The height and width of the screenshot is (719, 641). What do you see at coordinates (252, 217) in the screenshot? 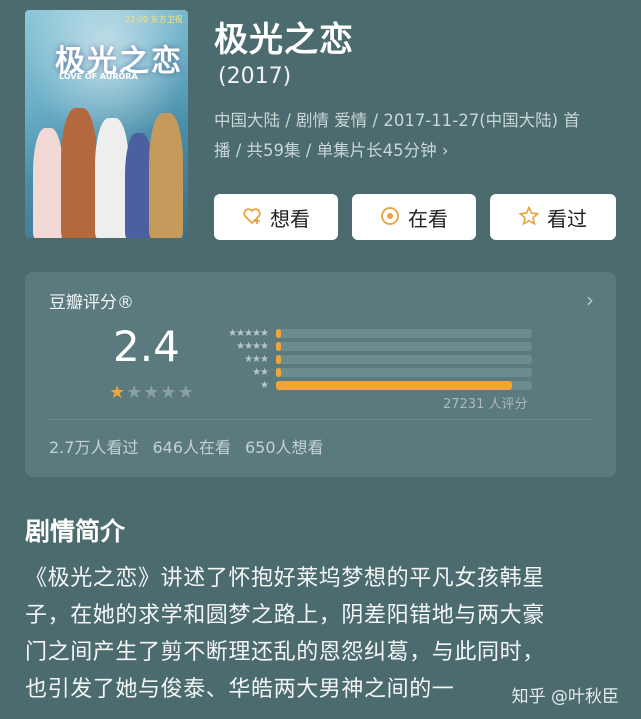
I see `heart-plus-icon` at bounding box center [252, 217].